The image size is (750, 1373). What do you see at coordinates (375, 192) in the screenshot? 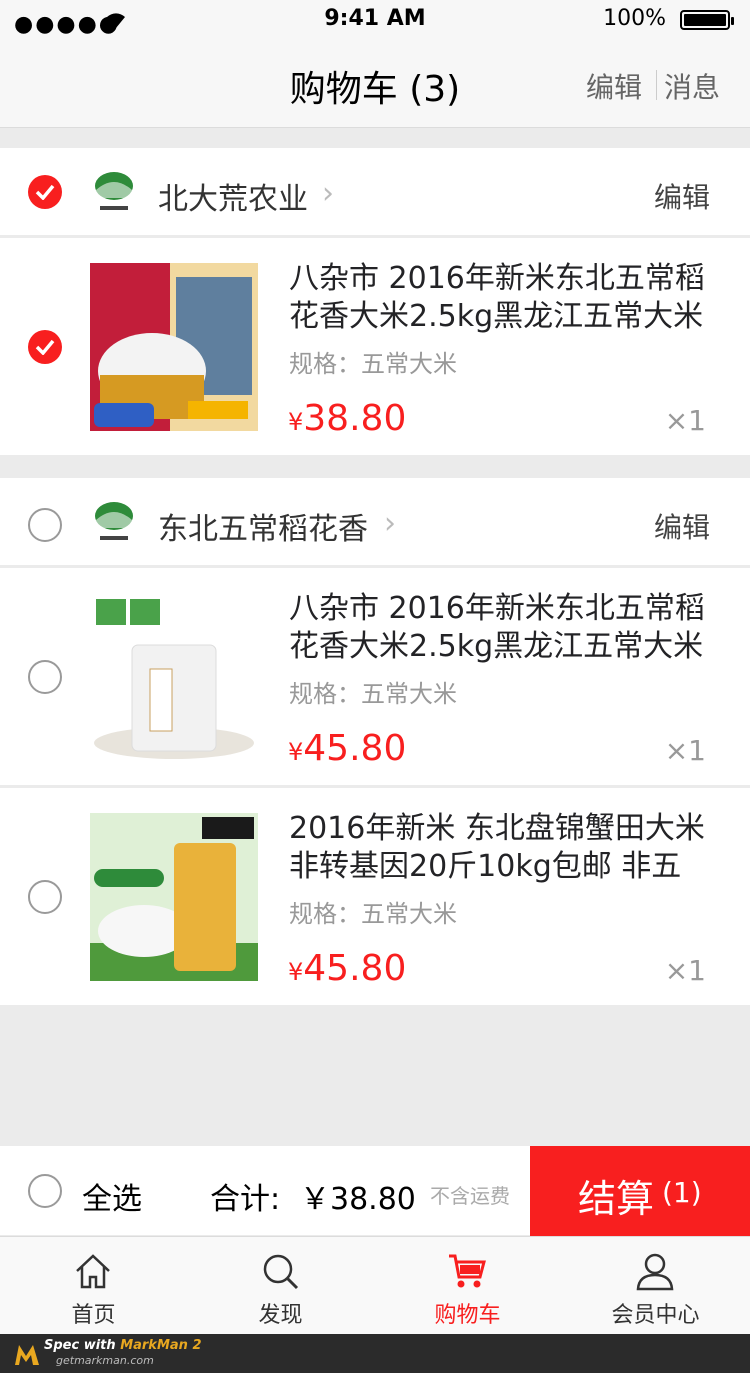
I see `store-header: 北大荒农业 › 编辑` at bounding box center [375, 192].